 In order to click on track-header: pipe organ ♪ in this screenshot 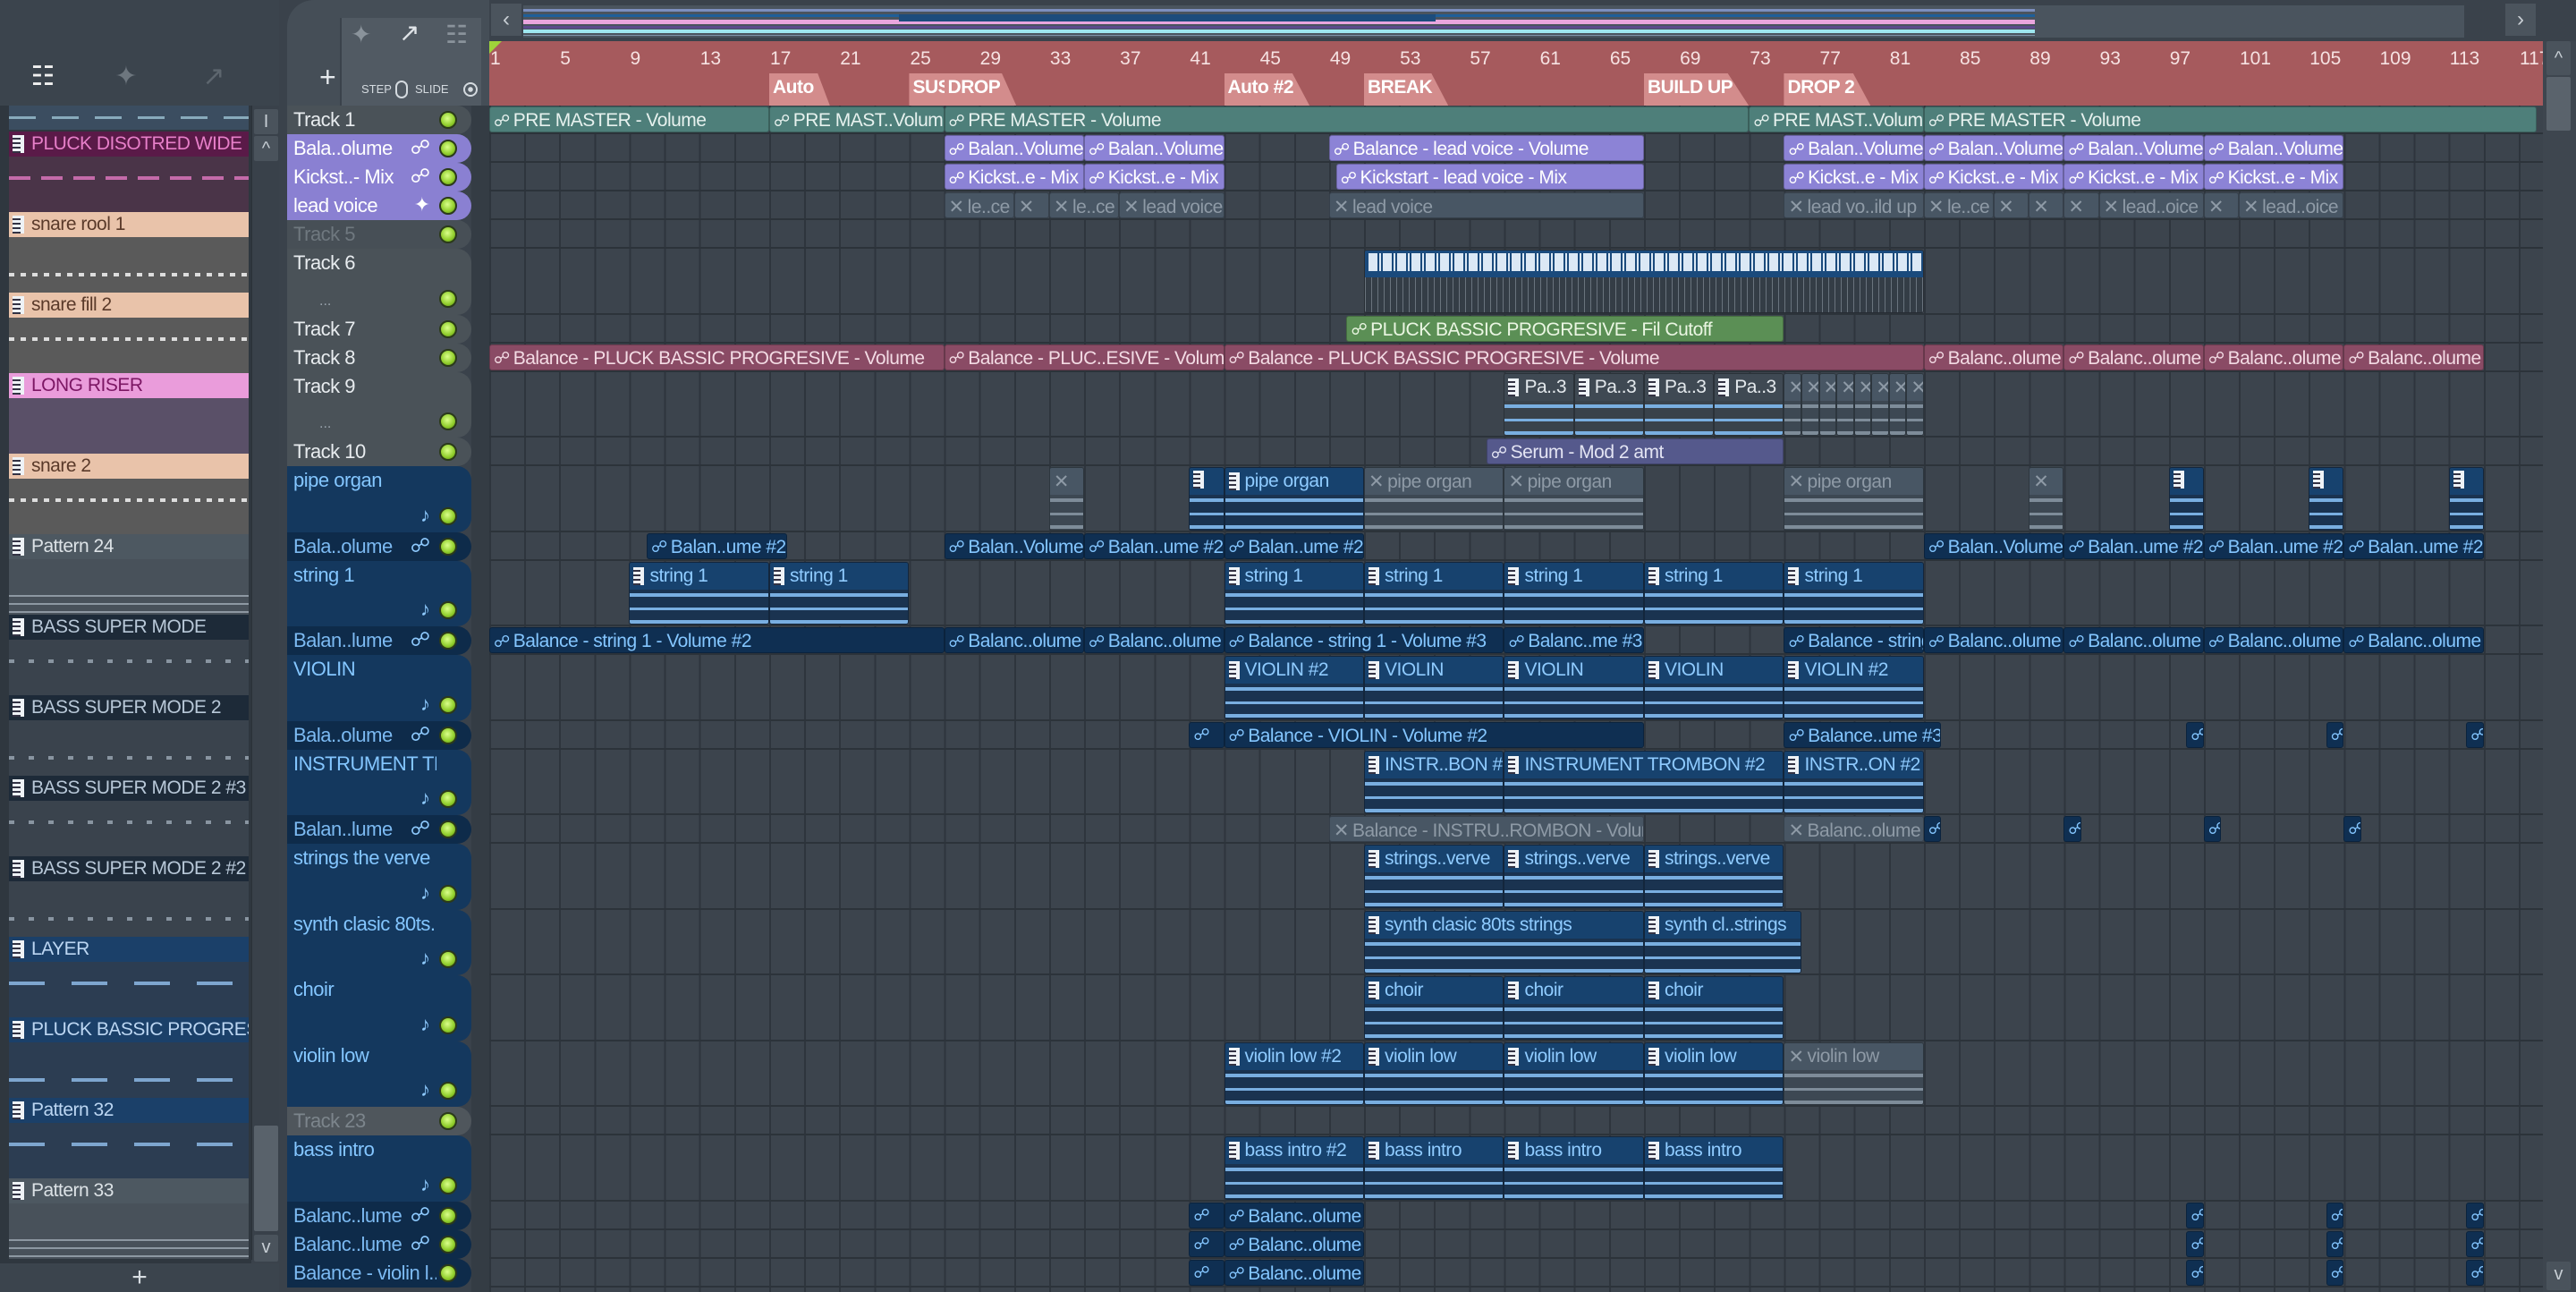, I will do `click(379, 499)`.